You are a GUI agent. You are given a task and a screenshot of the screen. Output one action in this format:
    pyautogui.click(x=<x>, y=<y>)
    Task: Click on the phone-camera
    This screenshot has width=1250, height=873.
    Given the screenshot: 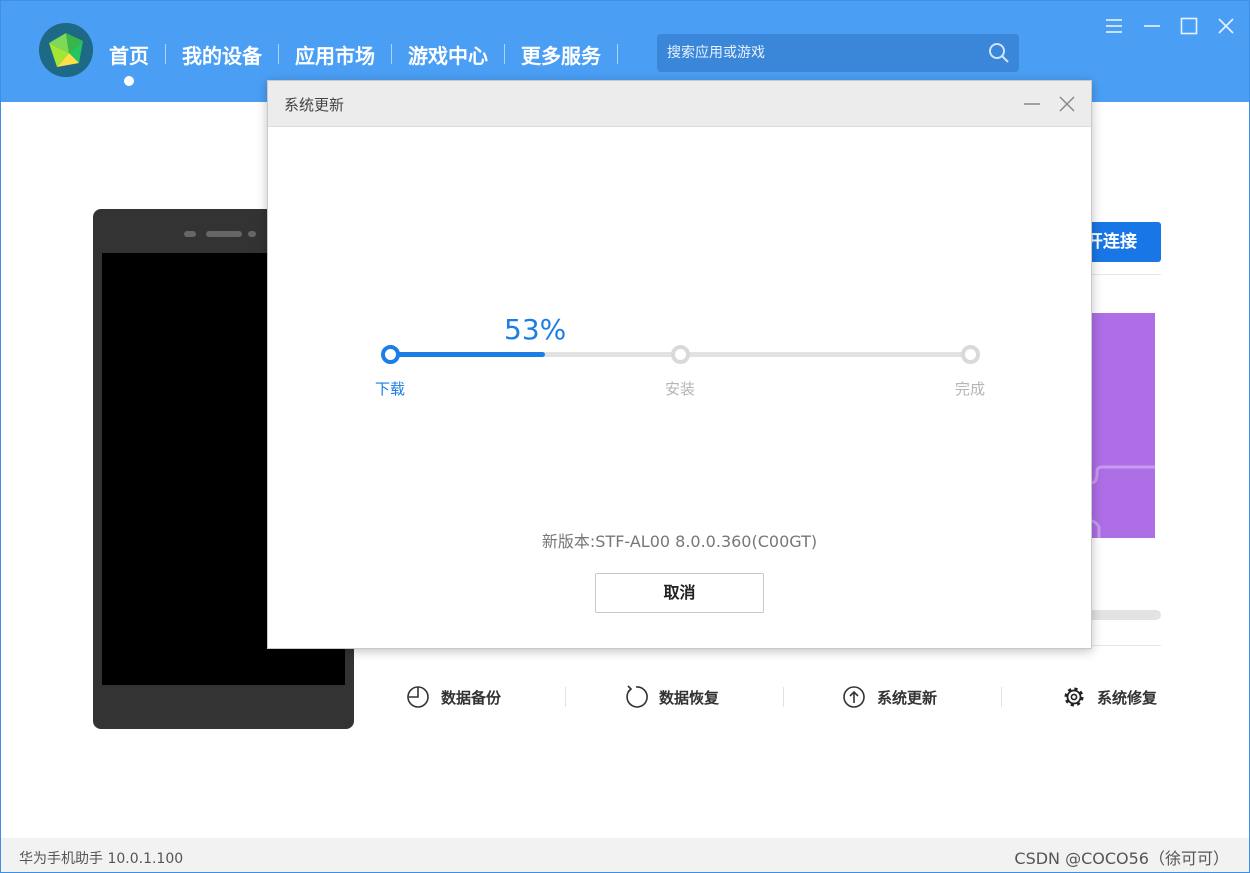 What is the action you would take?
    pyautogui.click(x=252, y=234)
    